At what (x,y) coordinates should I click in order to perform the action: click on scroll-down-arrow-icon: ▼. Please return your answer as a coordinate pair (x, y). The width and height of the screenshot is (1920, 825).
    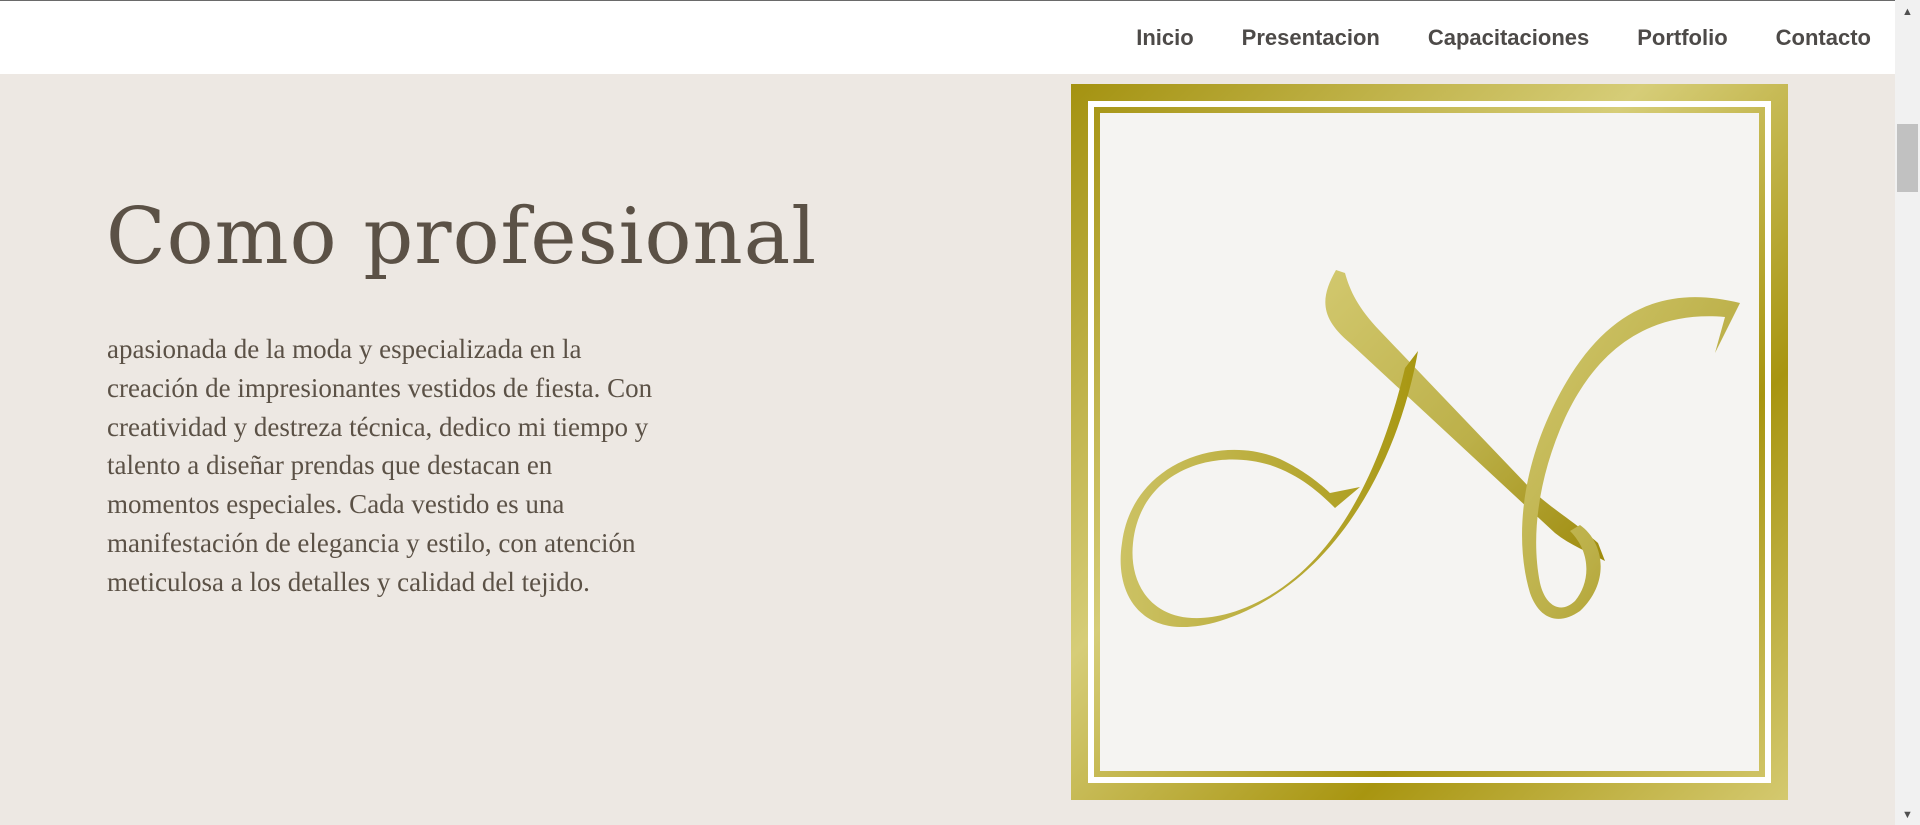
    Looking at the image, I should click on (1907, 815).